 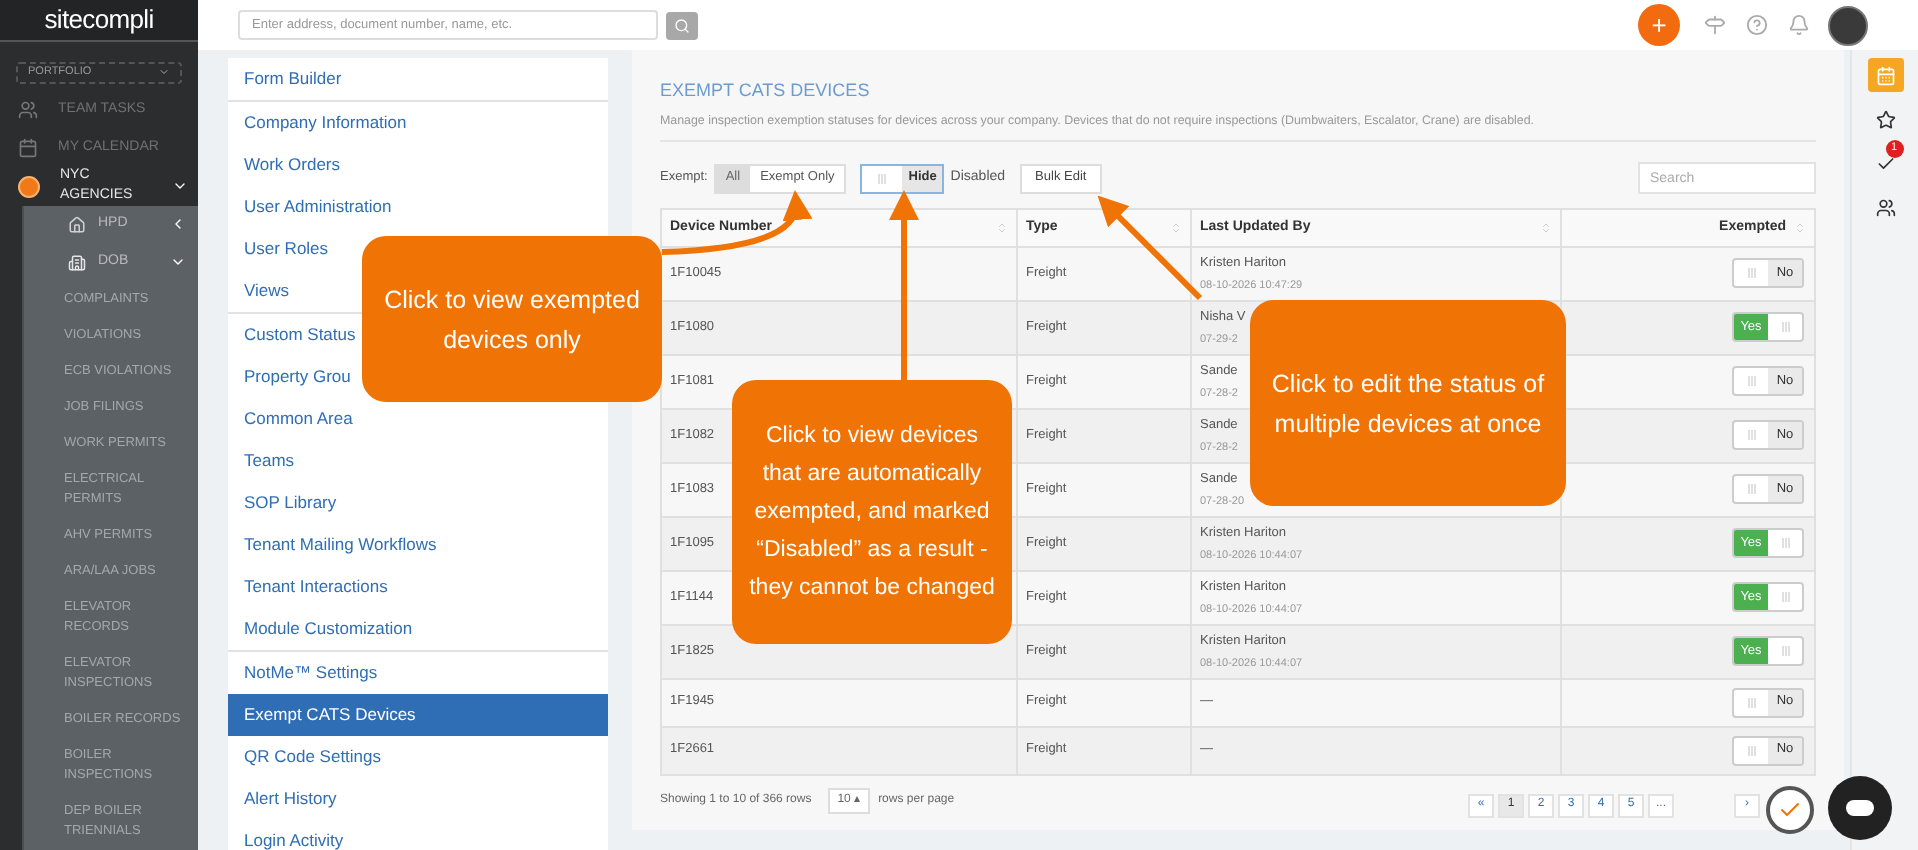 I want to click on caret-icon, so click(x=164, y=72).